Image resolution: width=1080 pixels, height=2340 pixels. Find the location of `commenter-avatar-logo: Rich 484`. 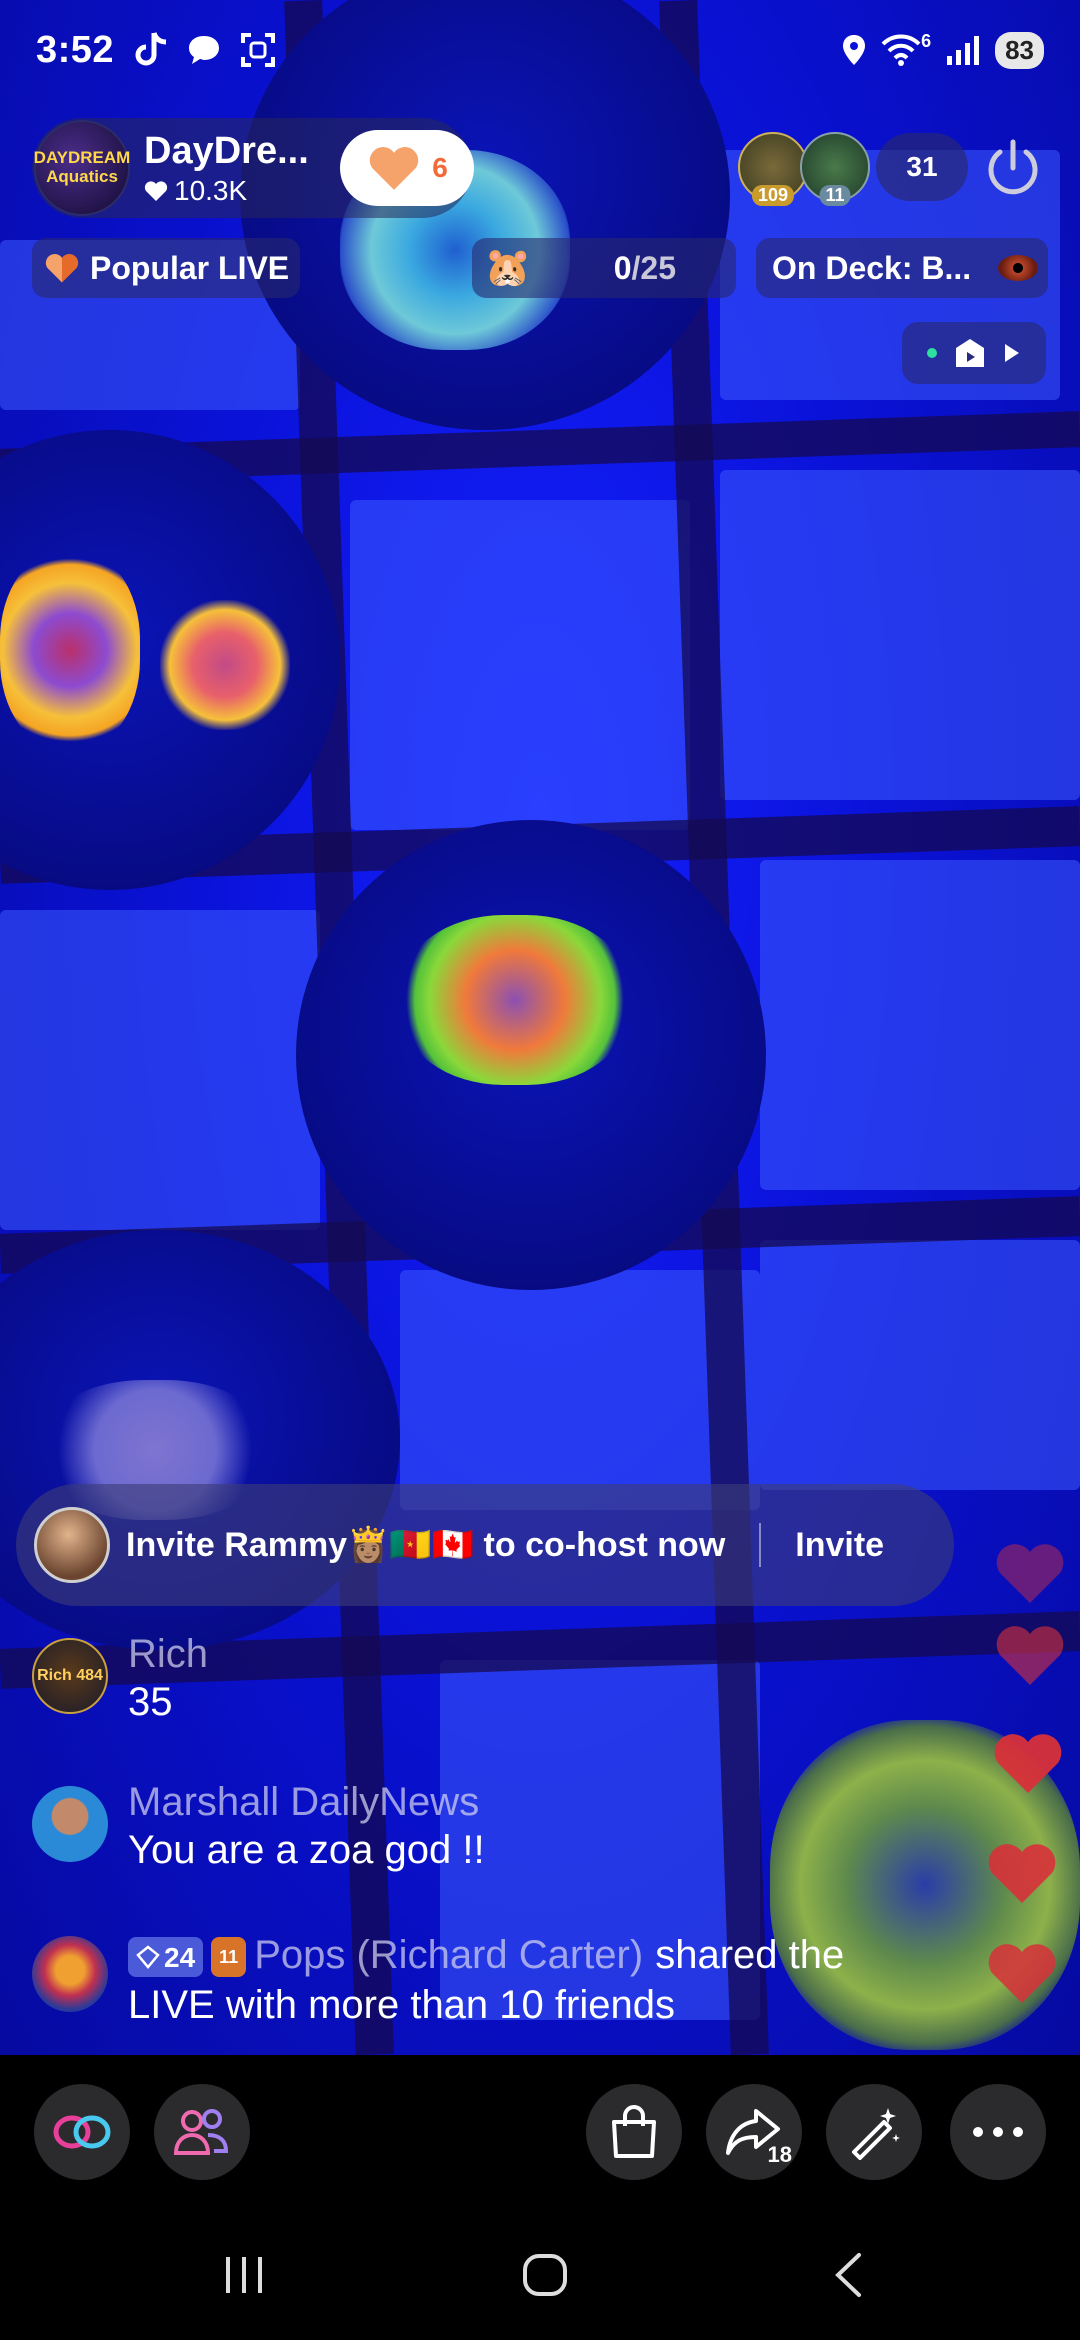

commenter-avatar-logo: Rich 484 is located at coordinates (70, 1675).